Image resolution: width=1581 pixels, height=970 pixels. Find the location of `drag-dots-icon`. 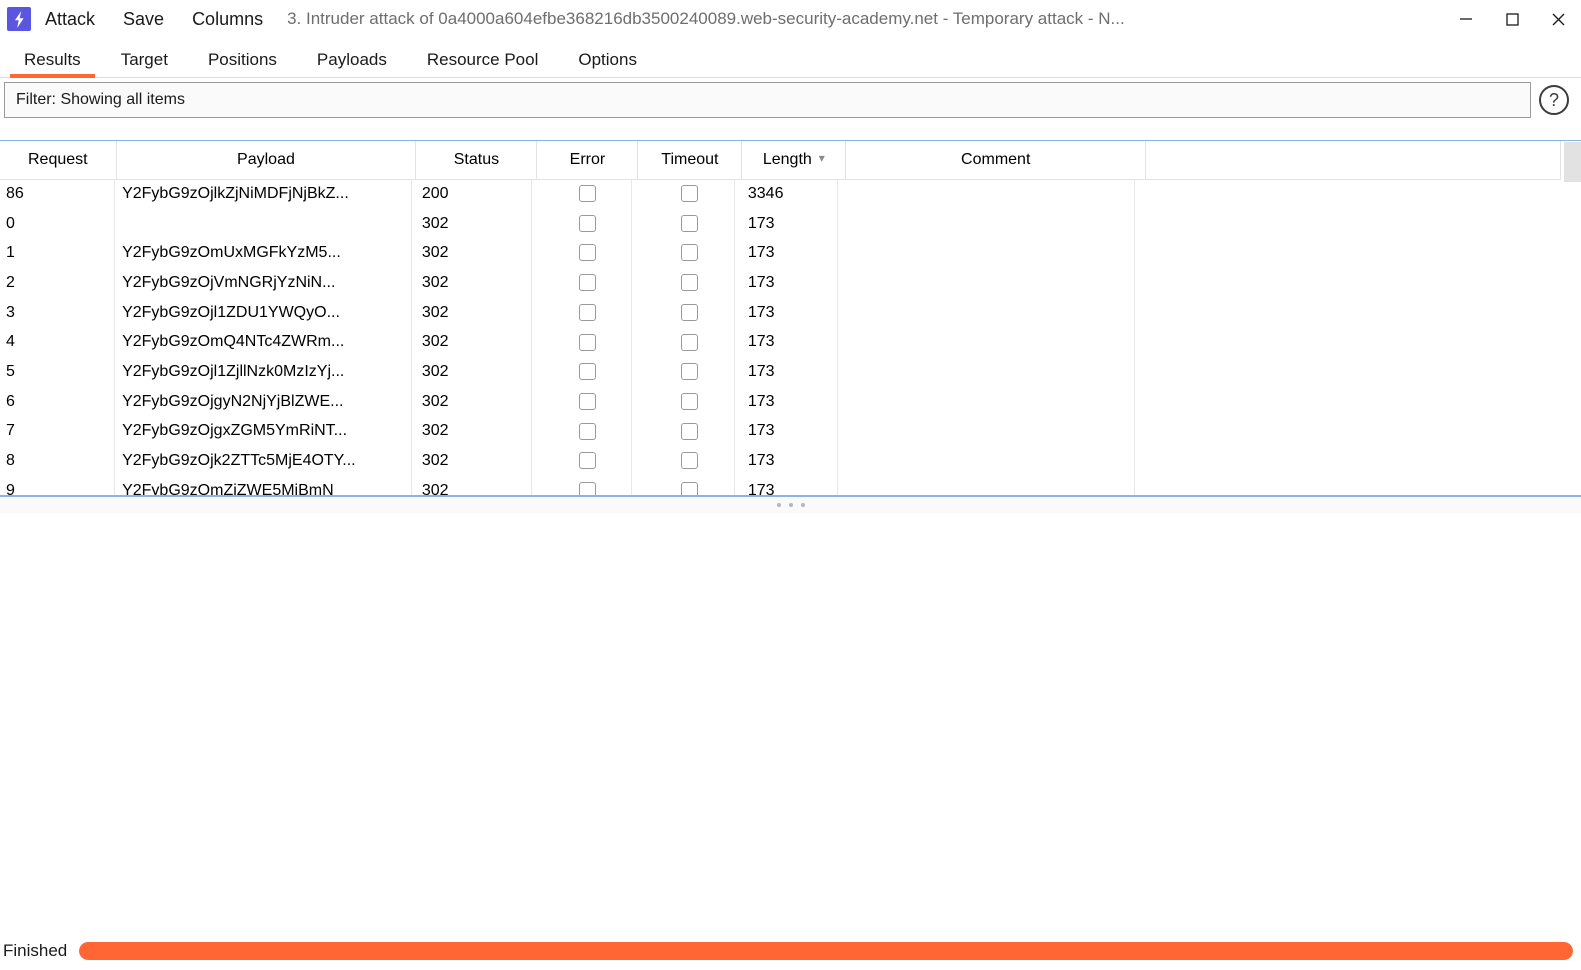

drag-dots-icon is located at coordinates (802, 505).